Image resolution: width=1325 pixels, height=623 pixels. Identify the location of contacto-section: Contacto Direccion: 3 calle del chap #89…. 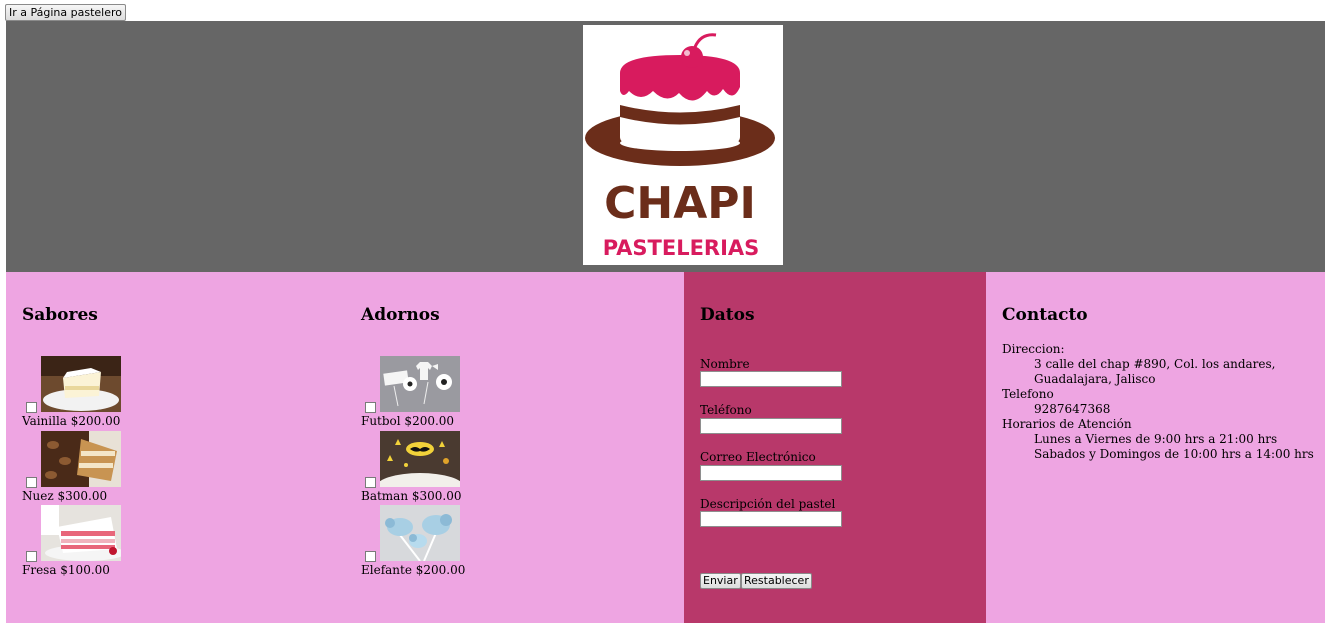
(1155, 447).